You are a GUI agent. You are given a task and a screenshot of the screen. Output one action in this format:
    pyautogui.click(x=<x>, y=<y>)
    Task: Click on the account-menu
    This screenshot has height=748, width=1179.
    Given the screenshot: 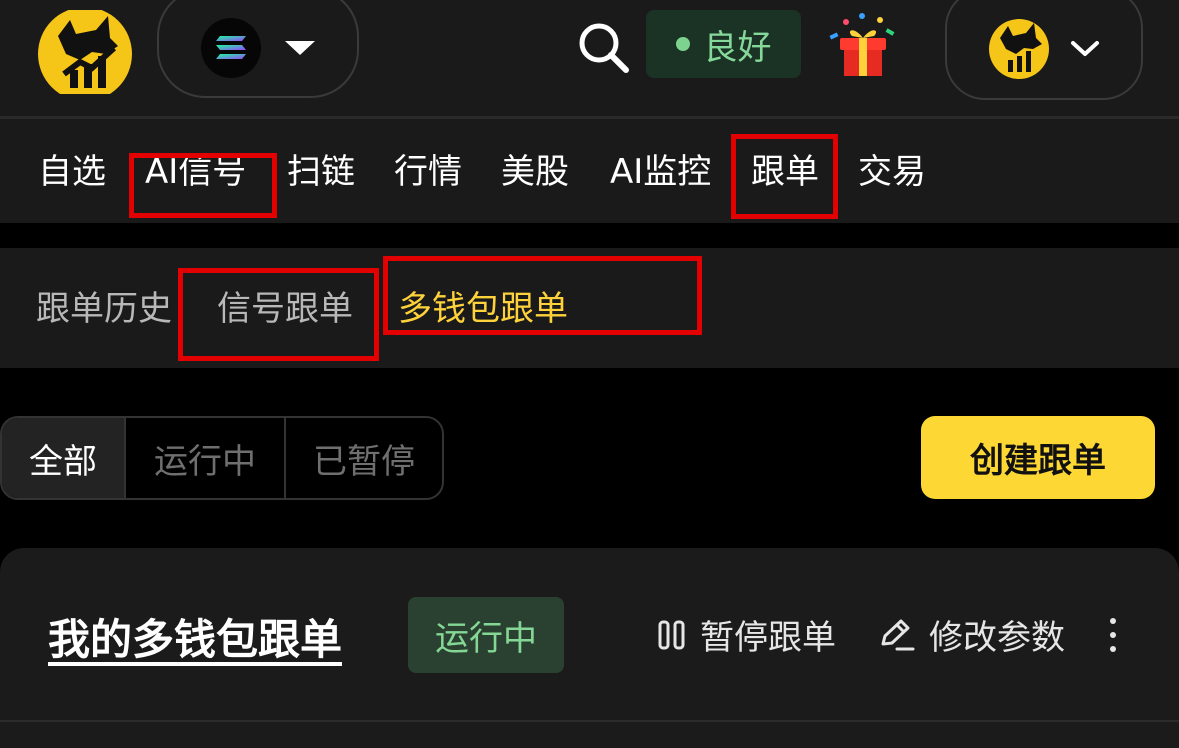 What is the action you would take?
    pyautogui.click(x=1044, y=50)
    